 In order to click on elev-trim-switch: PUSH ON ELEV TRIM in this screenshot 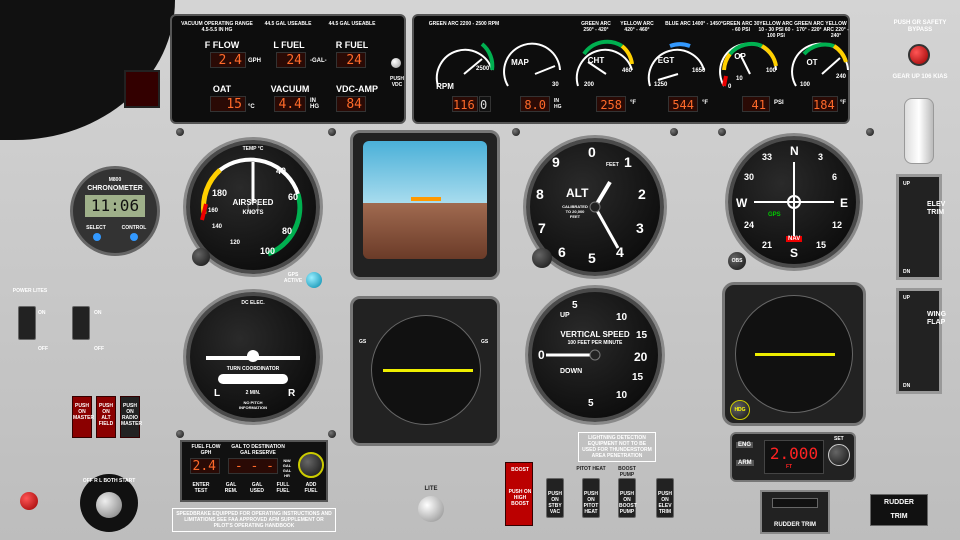, I will do `click(665, 498)`.